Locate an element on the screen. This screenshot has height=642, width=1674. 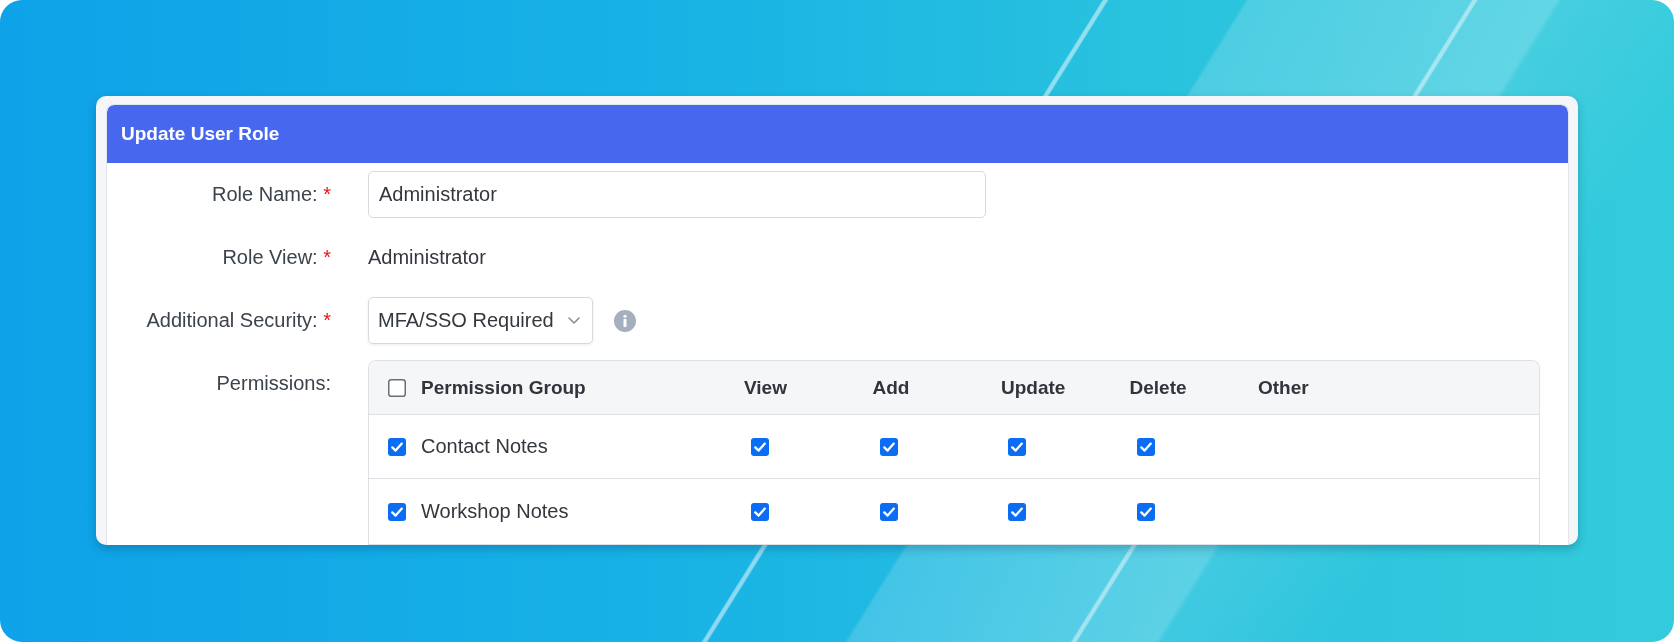
field-value: Administrator is located at coordinates (427, 257).